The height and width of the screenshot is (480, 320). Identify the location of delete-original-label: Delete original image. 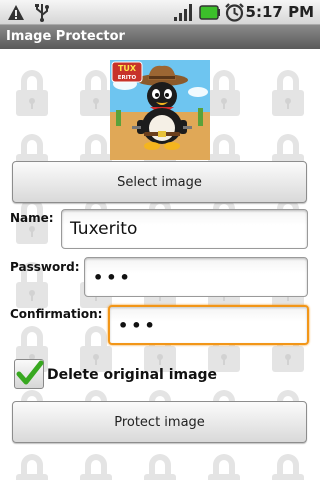
(132, 375).